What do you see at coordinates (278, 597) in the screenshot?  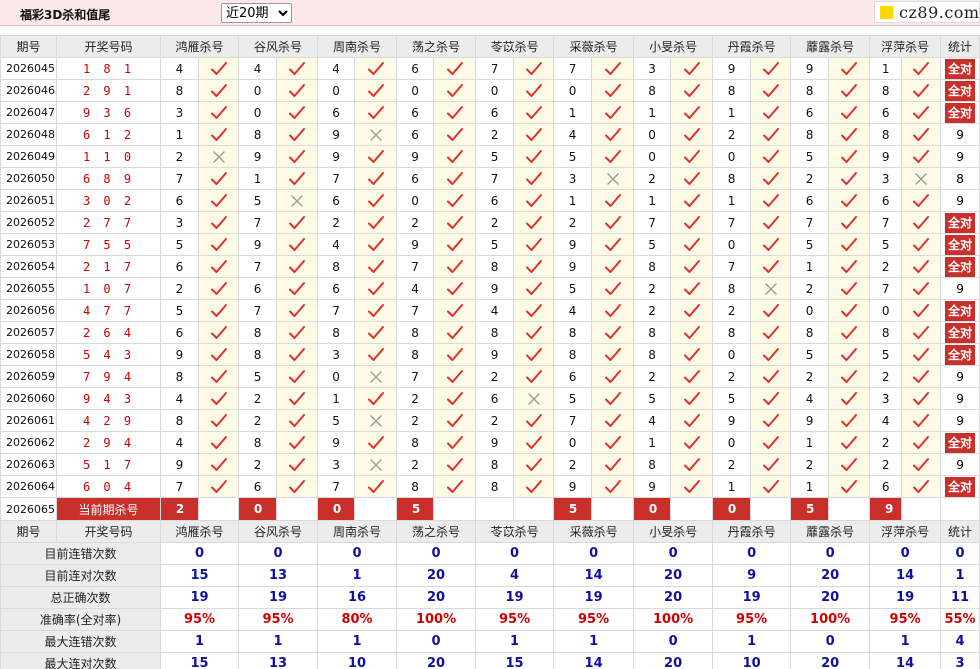 I see `summary-value: 19` at bounding box center [278, 597].